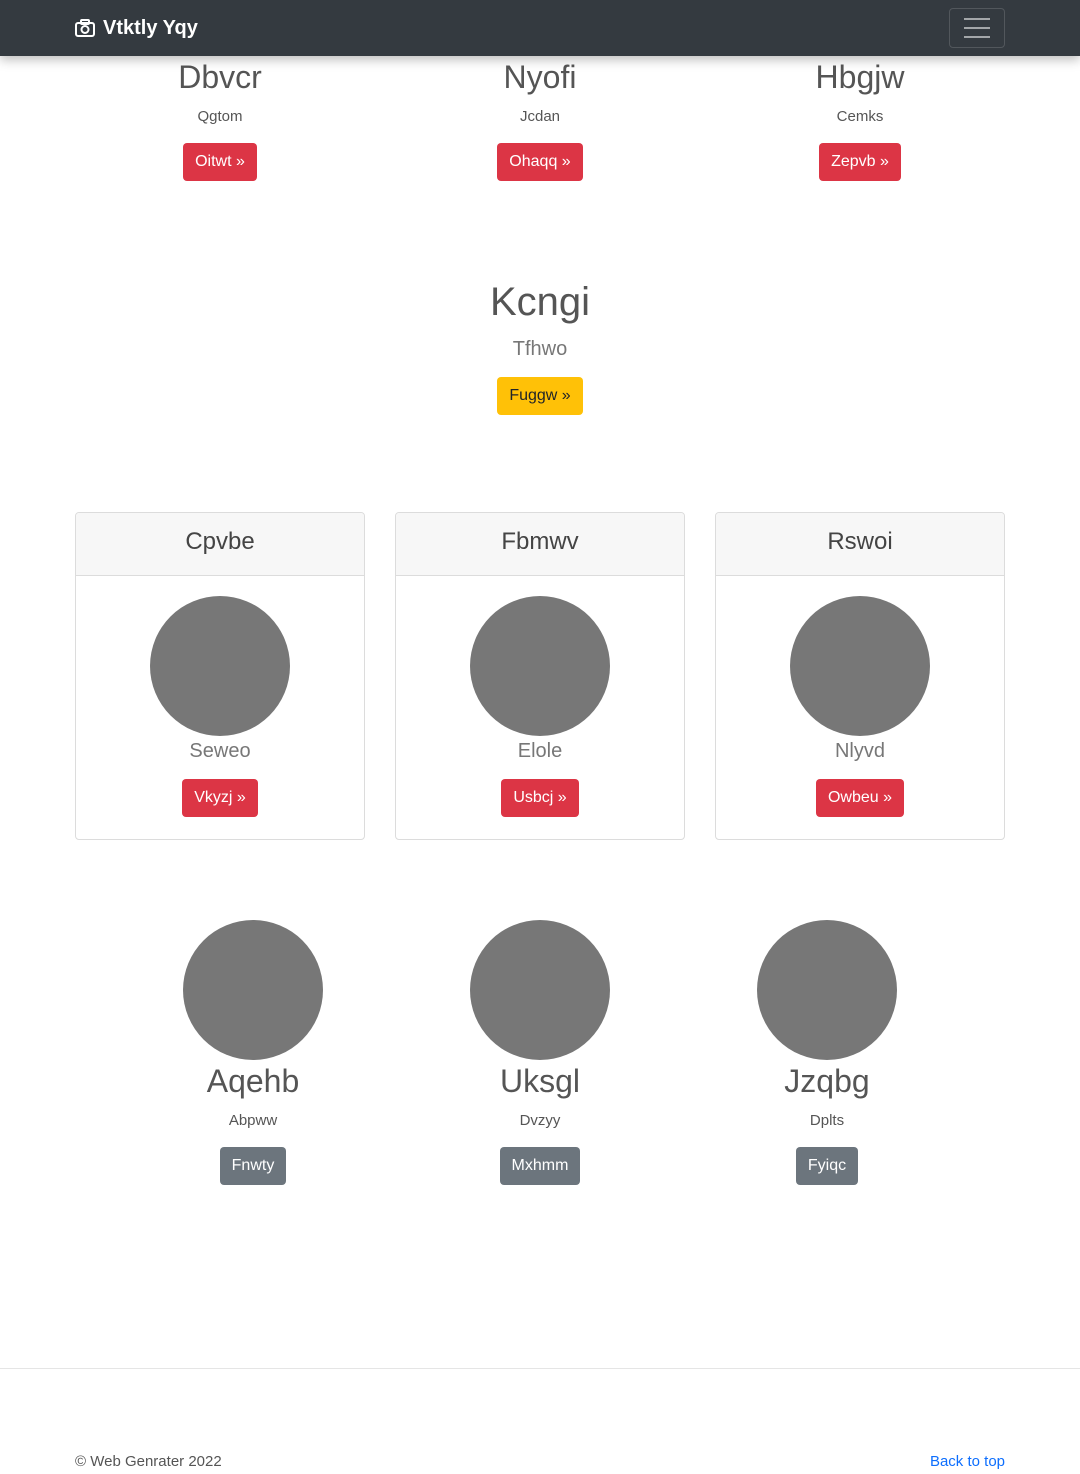 This screenshot has height=1474, width=1080. I want to click on feature-button: Fyiqc, so click(827, 1166).